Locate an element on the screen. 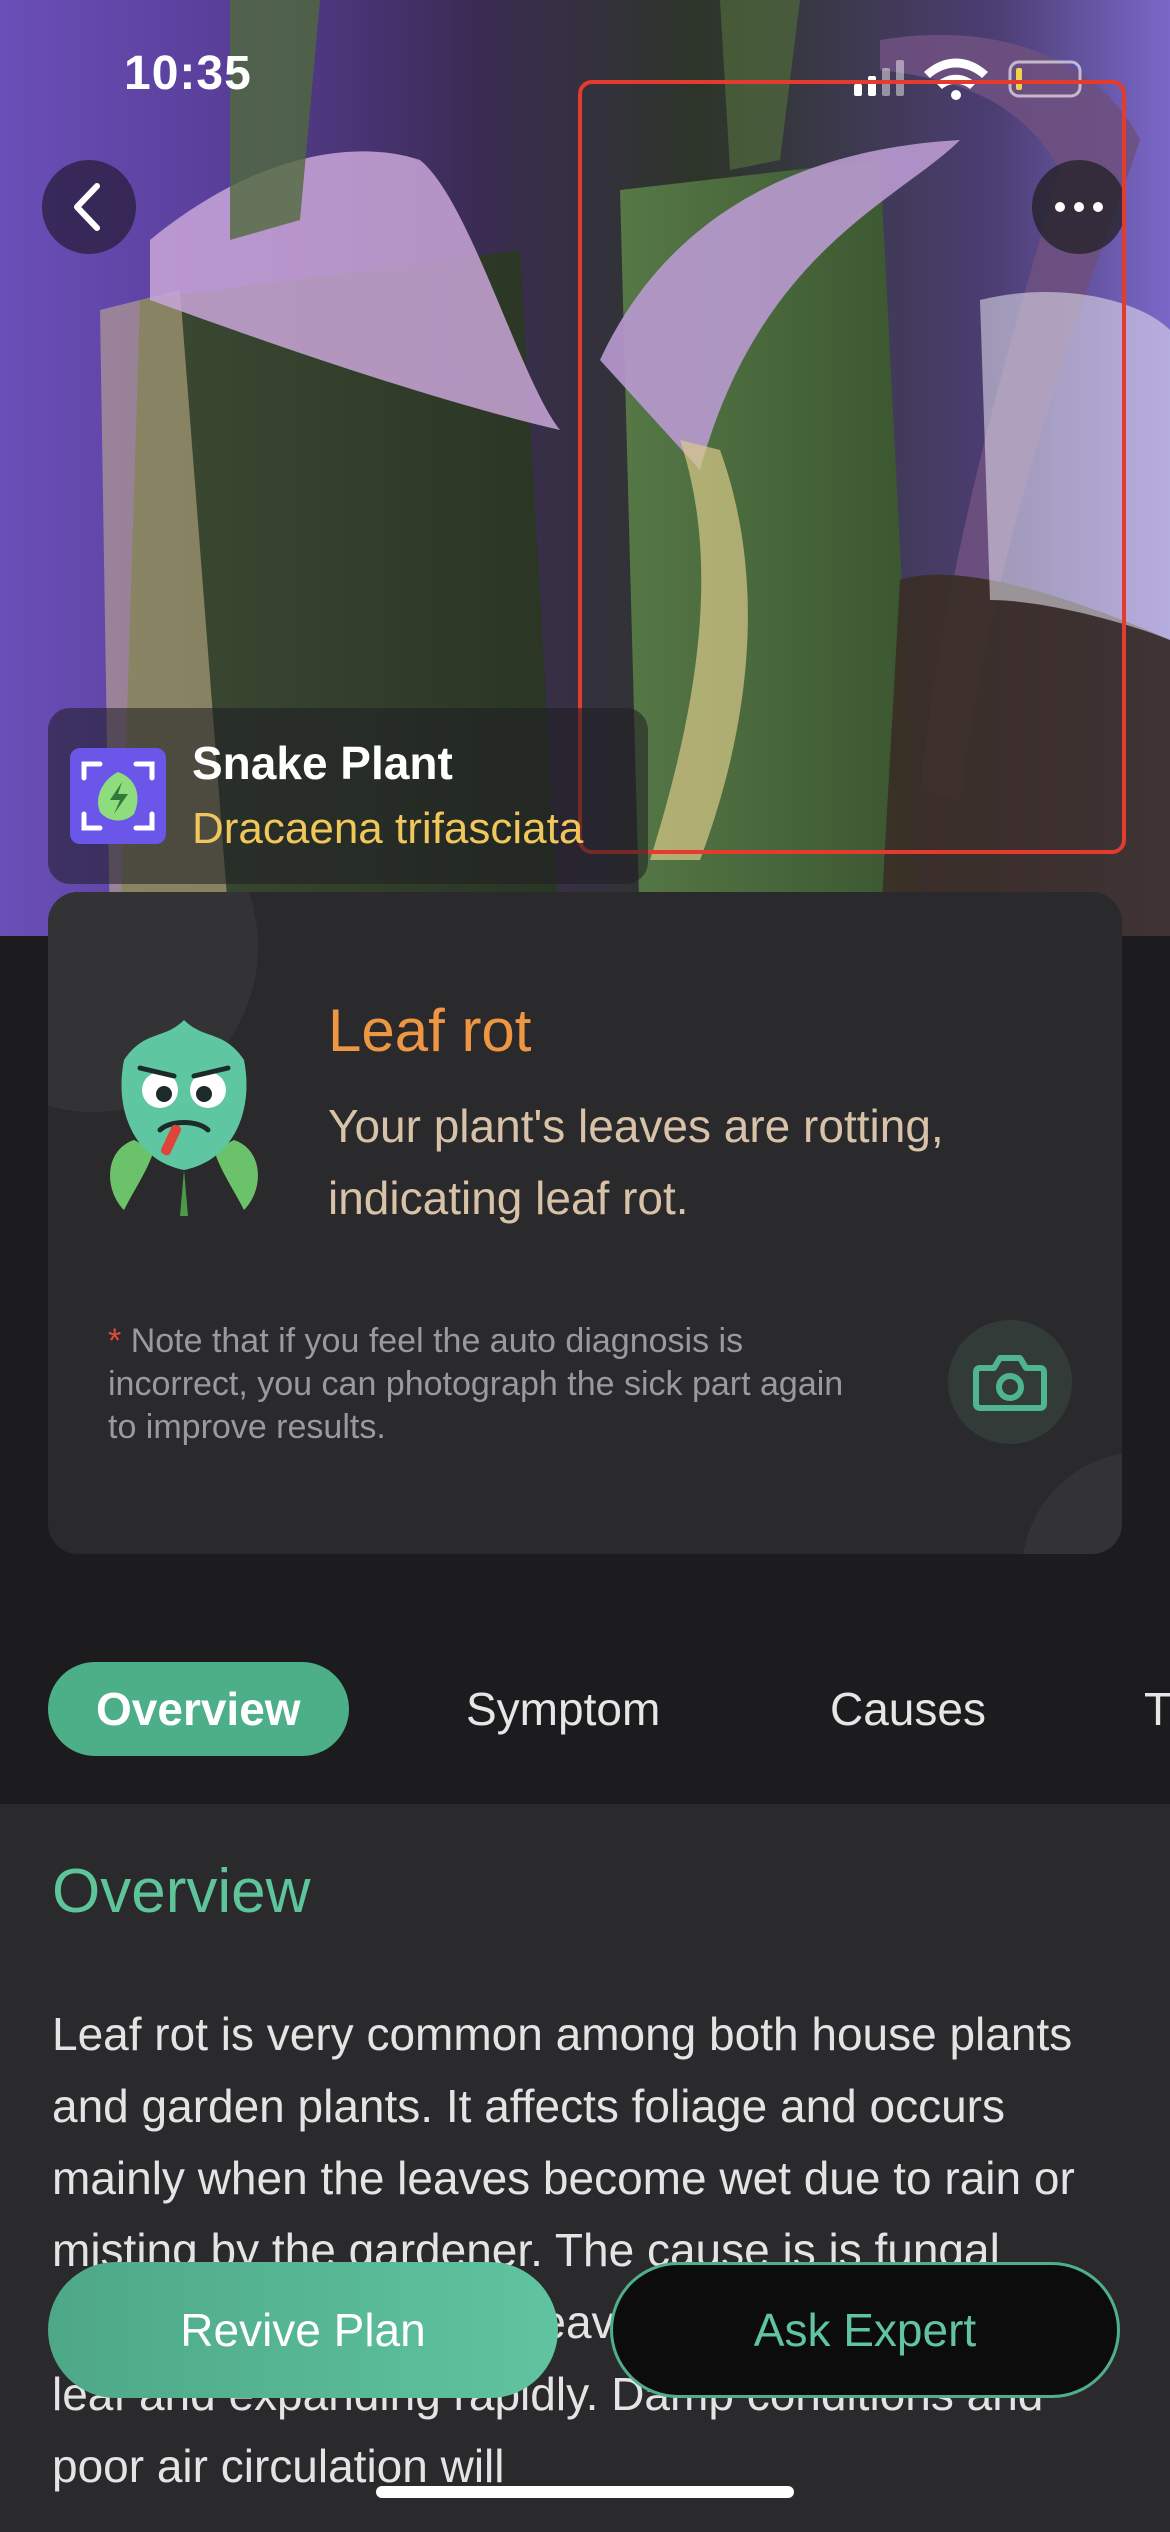  ask-expert-button: Ask Expert is located at coordinates (865, 2330).